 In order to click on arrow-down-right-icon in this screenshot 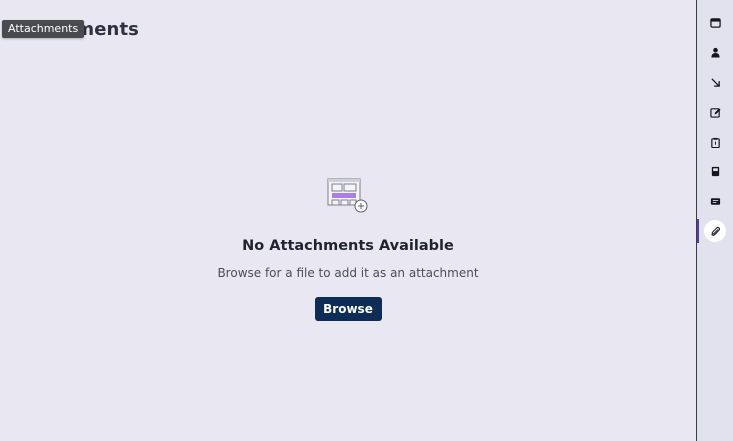, I will do `click(715, 82)`.